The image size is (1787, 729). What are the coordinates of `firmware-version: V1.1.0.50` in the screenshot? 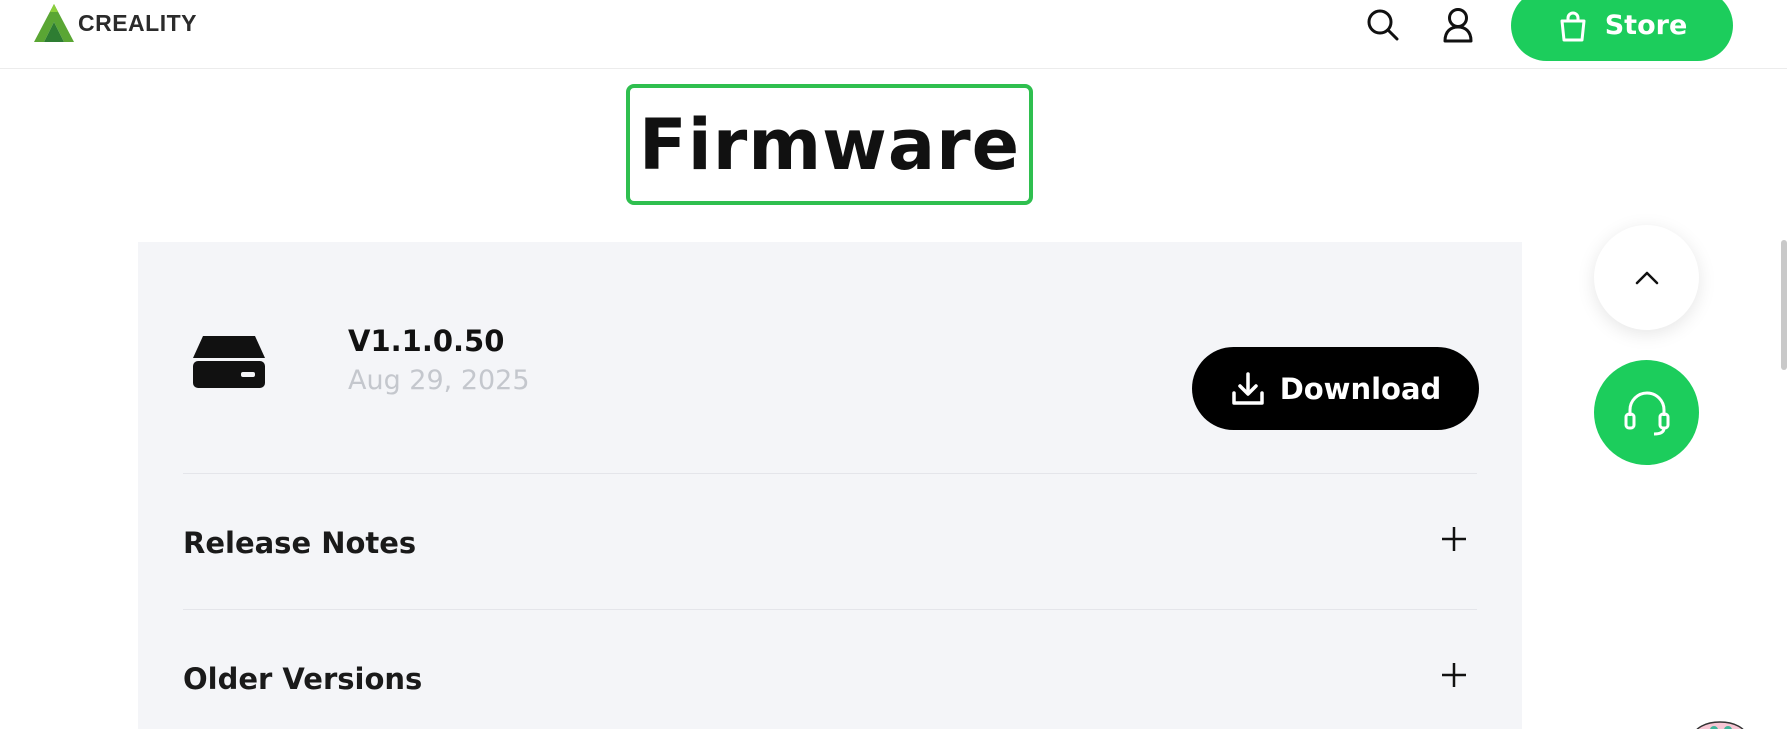 It's located at (426, 341).